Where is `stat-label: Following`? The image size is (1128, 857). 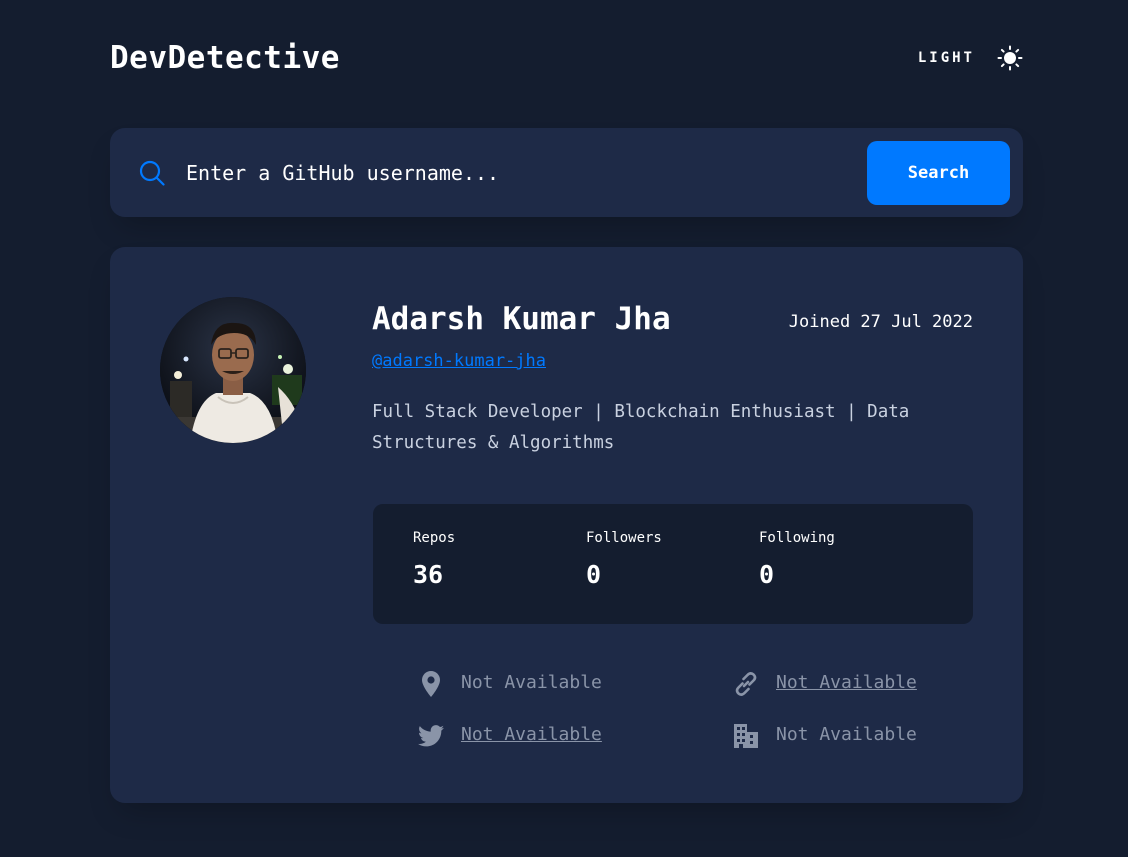
stat-label: Following is located at coordinates (797, 538).